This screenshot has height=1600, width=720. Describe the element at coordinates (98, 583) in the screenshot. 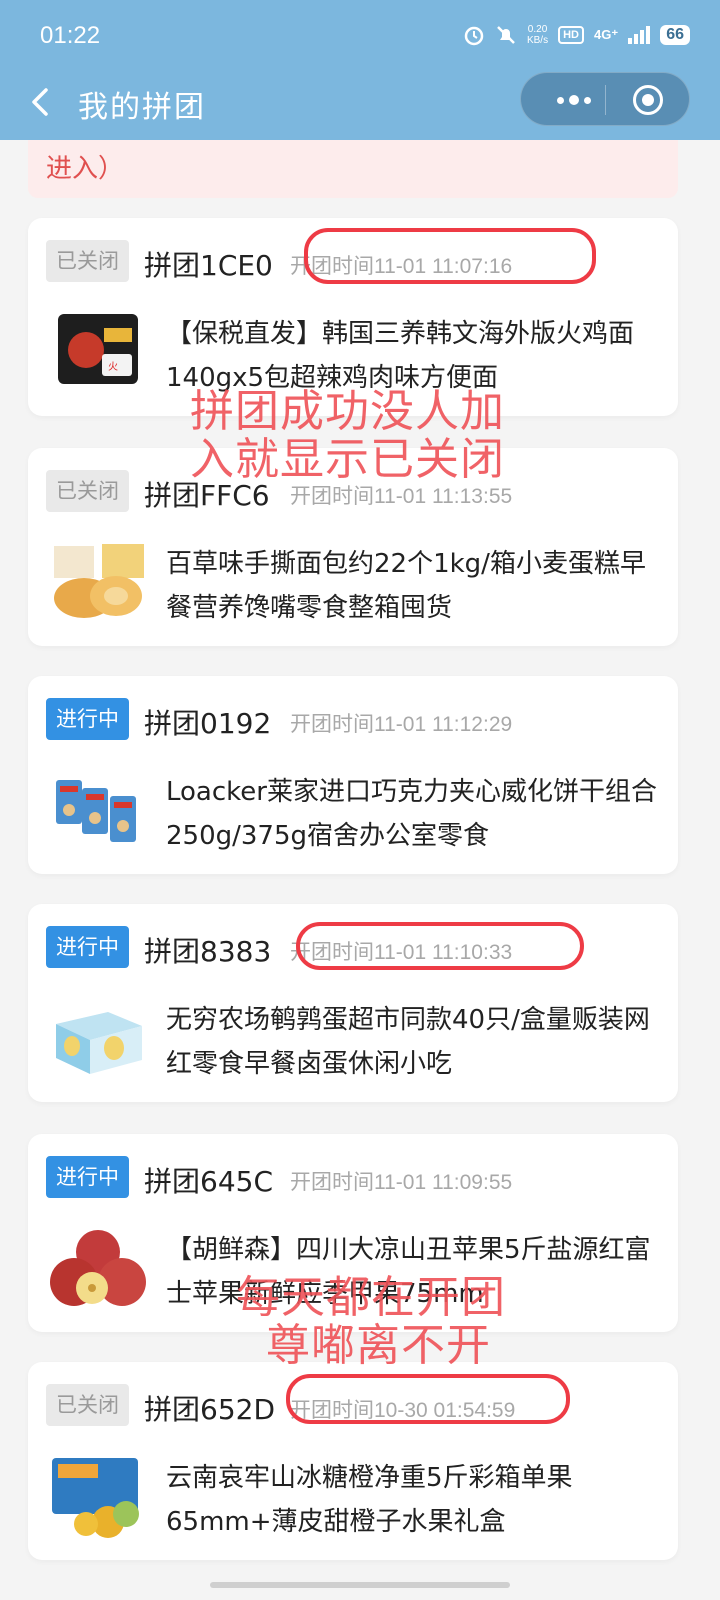

I see `product-image-bread` at that location.